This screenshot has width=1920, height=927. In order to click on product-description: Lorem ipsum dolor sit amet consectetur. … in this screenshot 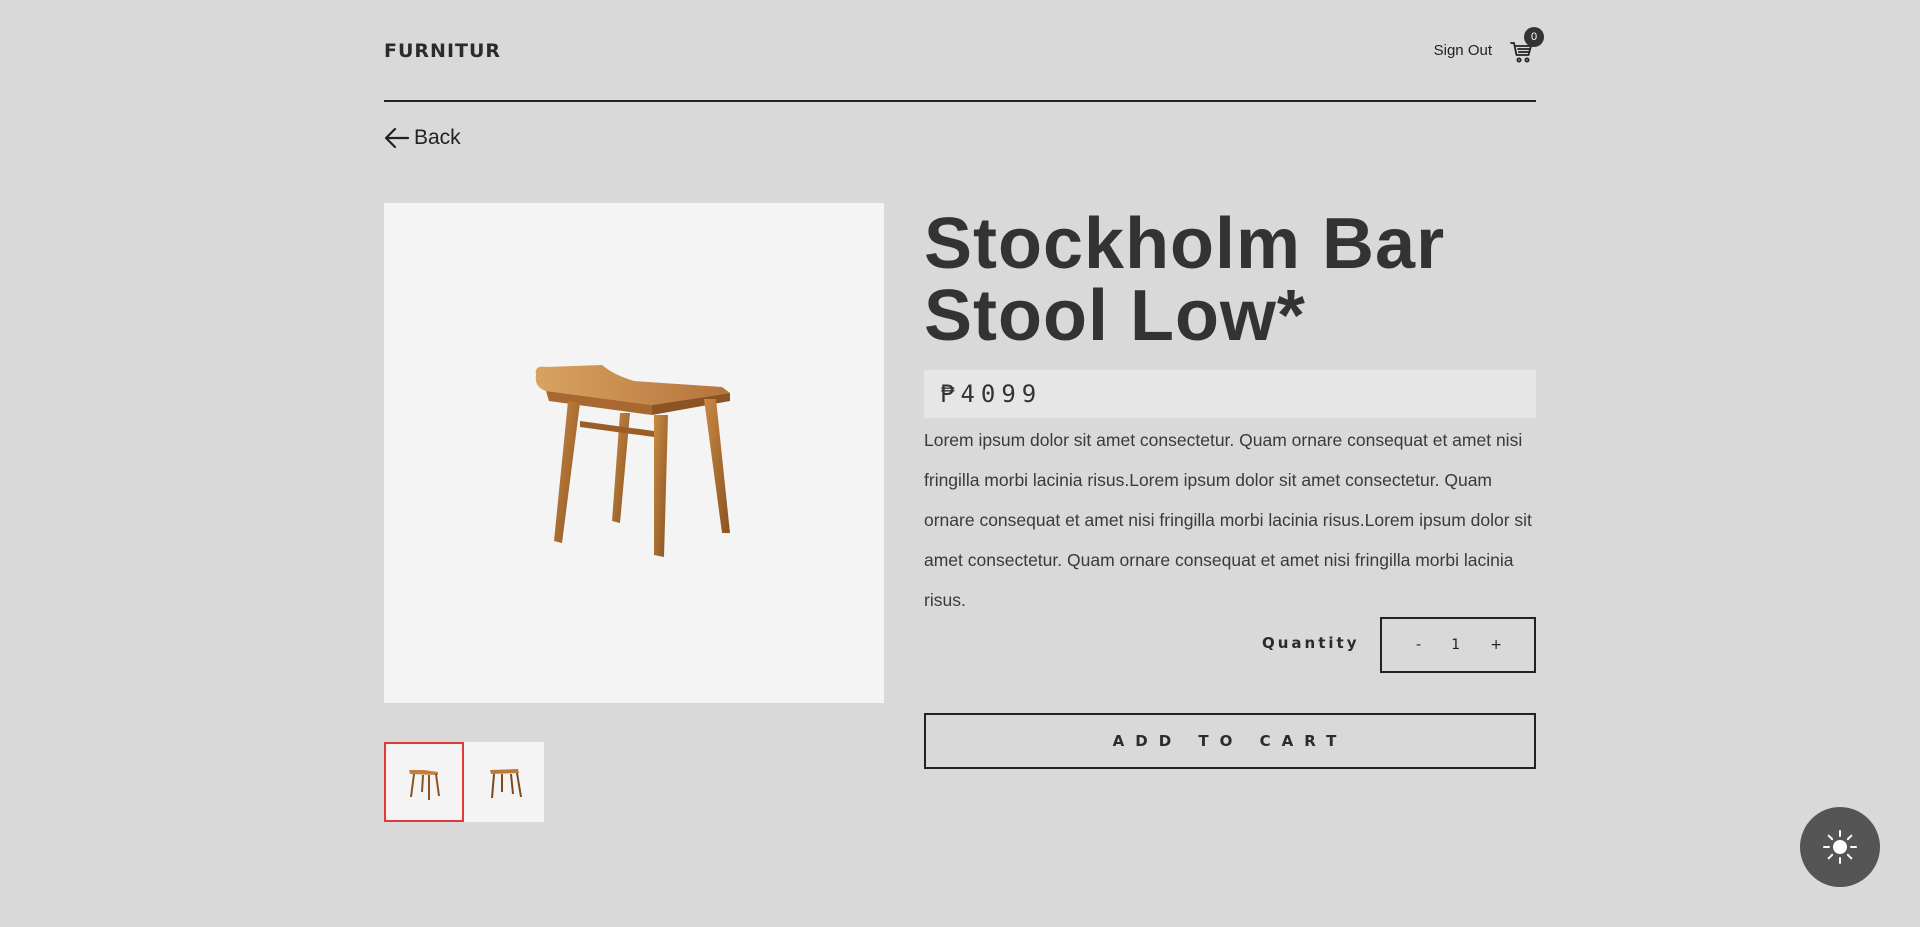, I will do `click(1228, 520)`.